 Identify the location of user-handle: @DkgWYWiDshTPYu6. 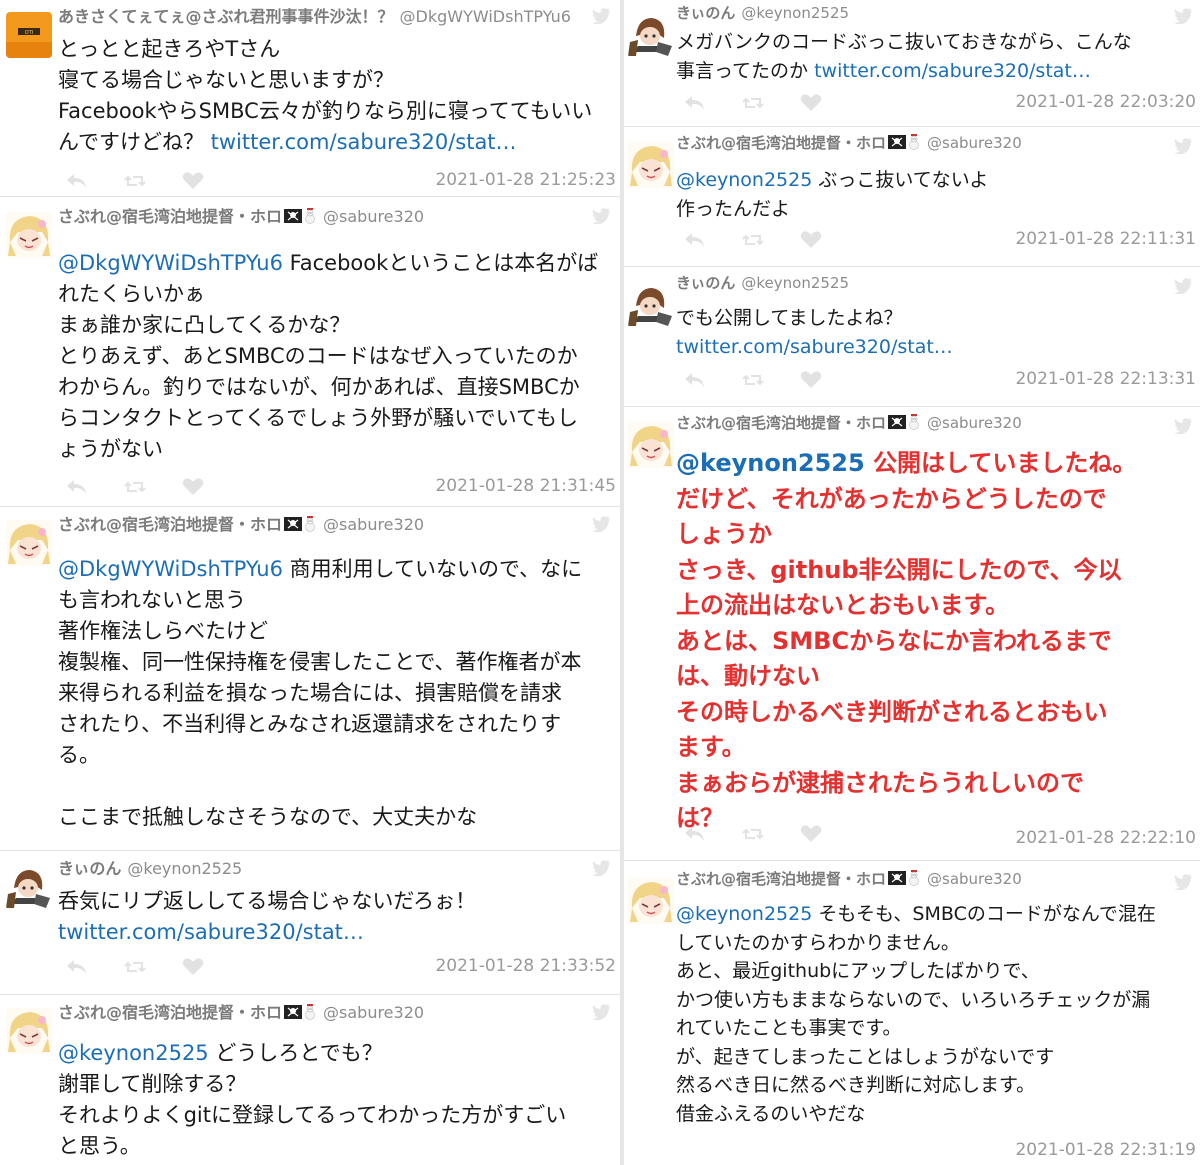
(485, 16).